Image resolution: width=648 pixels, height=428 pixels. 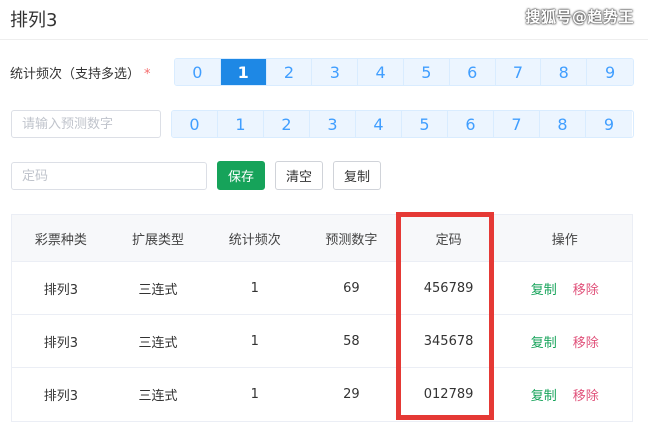 I want to click on cell-predict-number: 29, so click(x=351, y=394).